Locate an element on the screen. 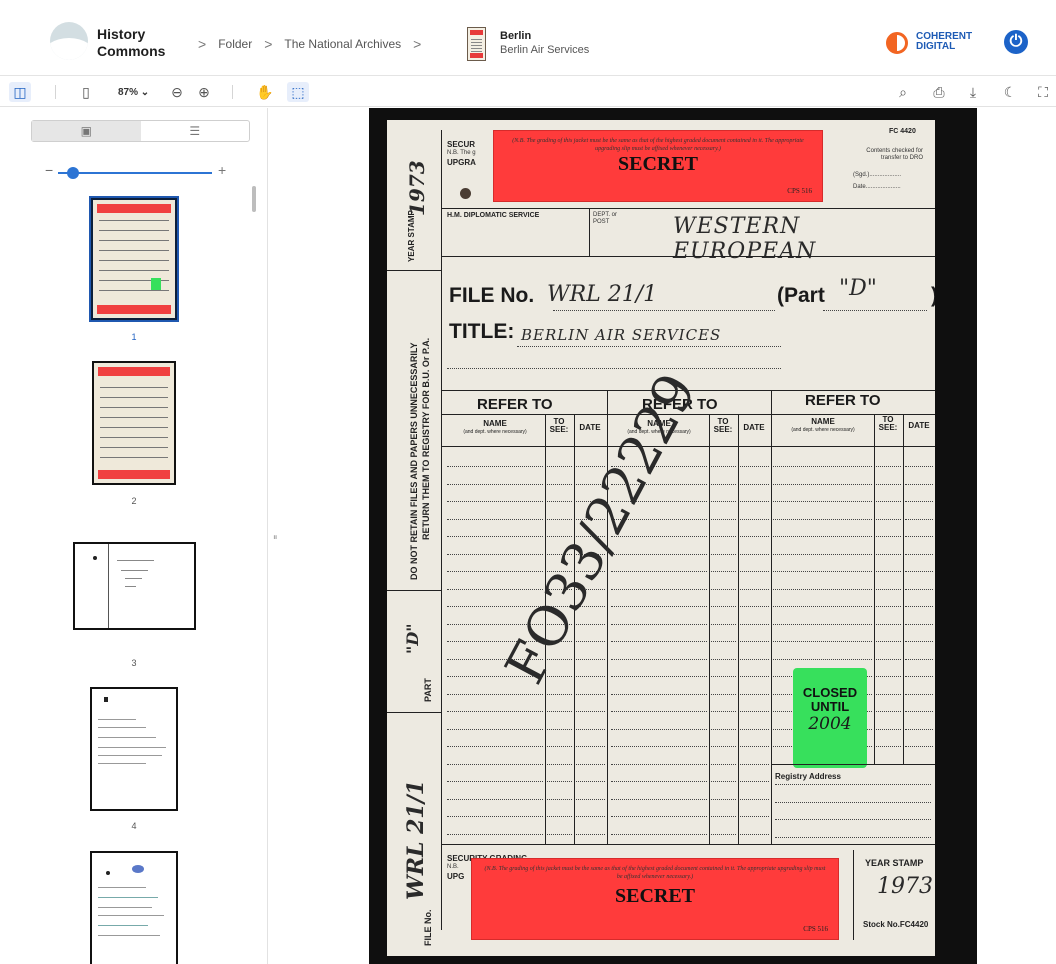 The image size is (1056, 964). sidebar-scrollbar is located at coordinates (254, 199).